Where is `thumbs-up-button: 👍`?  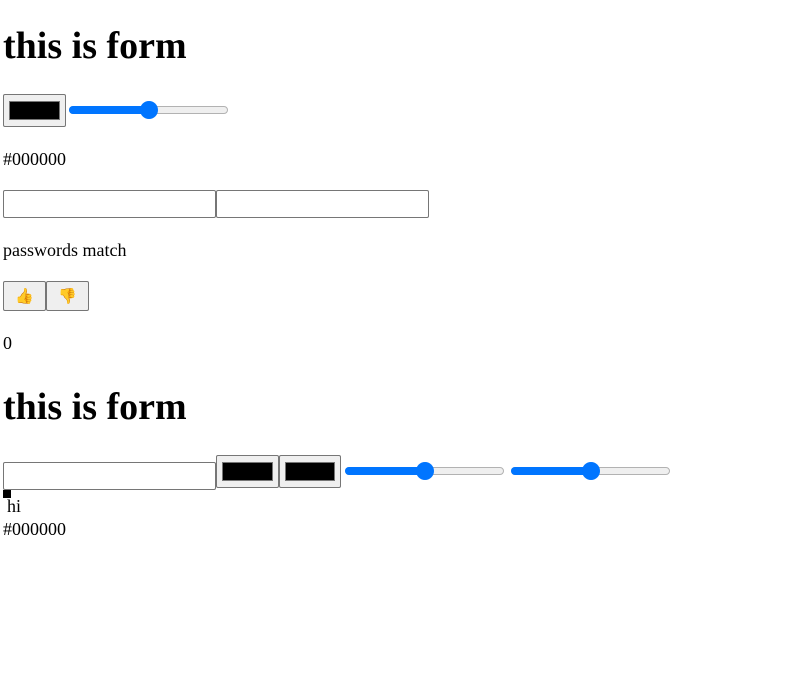 thumbs-up-button: 👍 is located at coordinates (24, 296).